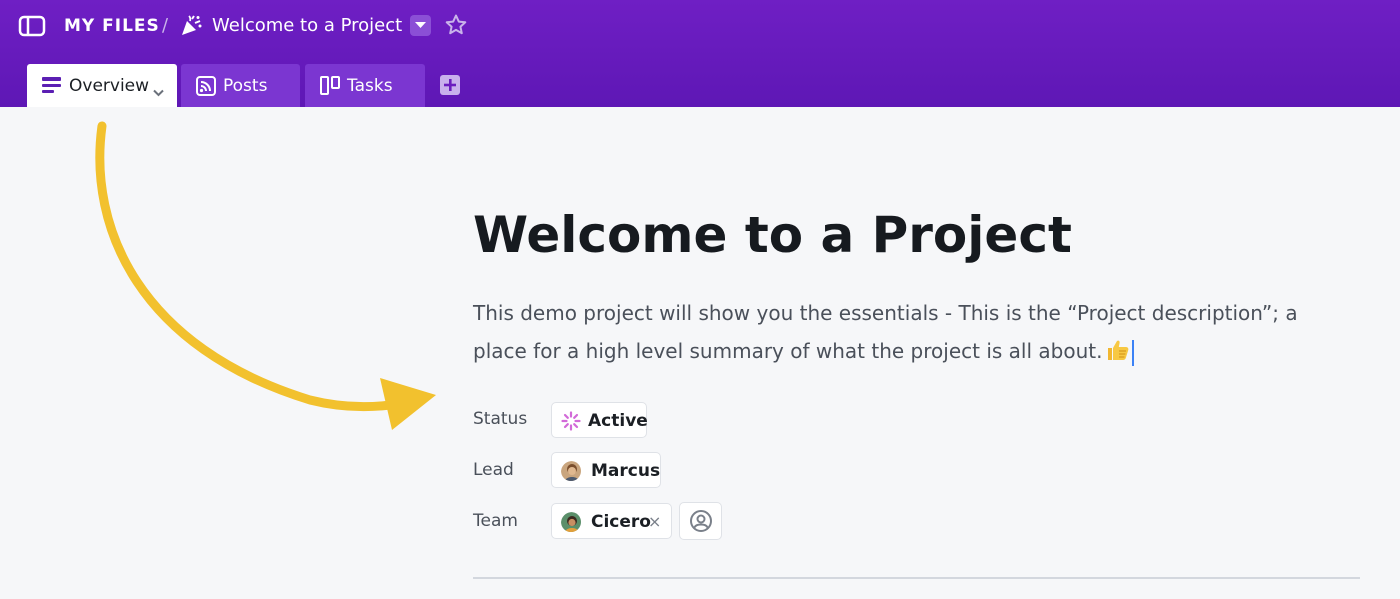 This screenshot has width=1400, height=599. Describe the element at coordinates (330, 88) in the screenshot. I see `kanban-board-icon` at that location.